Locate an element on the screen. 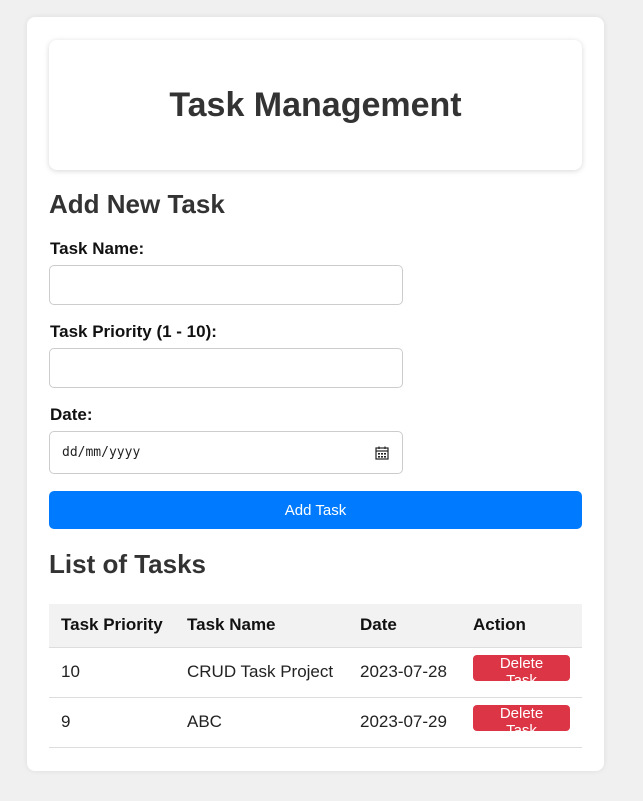 Image resolution: width=643 pixels, height=801 pixels. task-name-label: Task Name: is located at coordinates (97, 248).